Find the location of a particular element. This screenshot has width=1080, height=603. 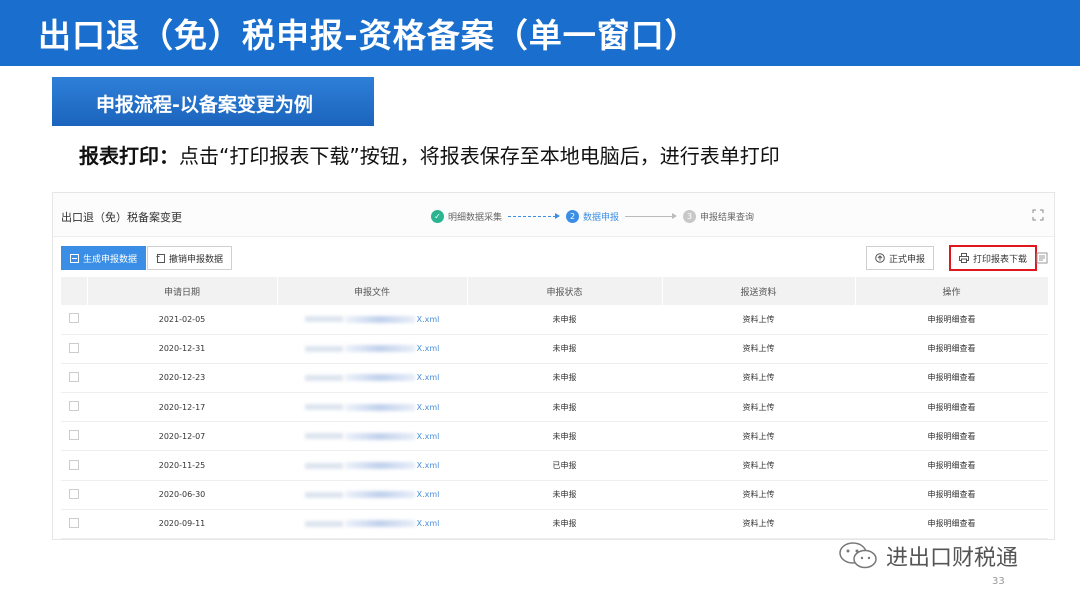

table-row: 2021-02-05 X.xml 未申报 资料上传 申报明细查看 is located at coordinates (554, 320).